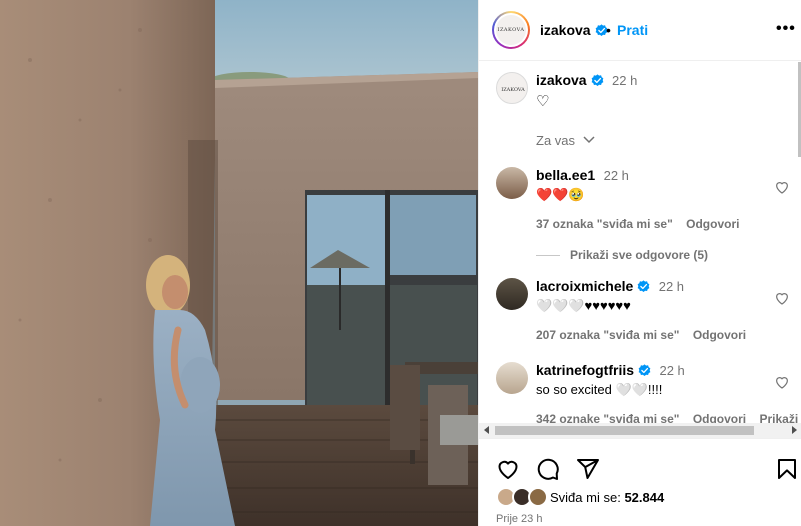 The height and width of the screenshot is (526, 801). Describe the element at coordinates (644, 497) in the screenshot. I see `likes-number: 52.844` at that location.